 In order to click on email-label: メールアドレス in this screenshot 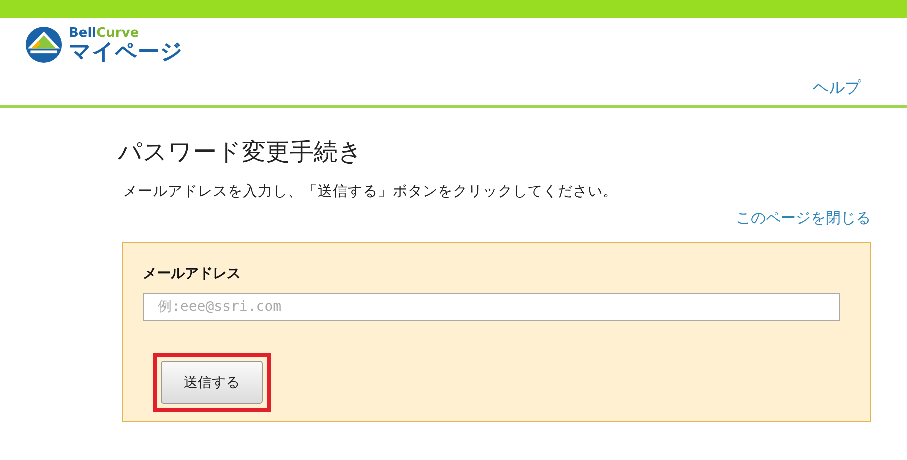, I will do `click(192, 274)`.